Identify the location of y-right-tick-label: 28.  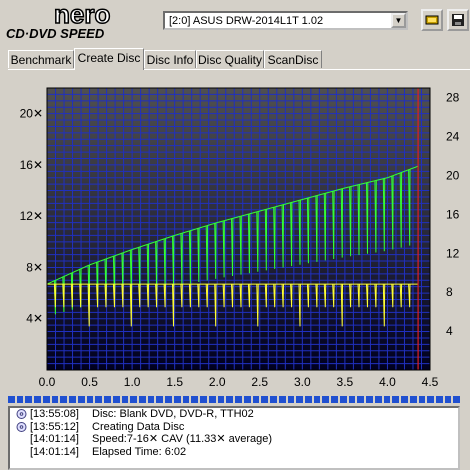
(453, 98).